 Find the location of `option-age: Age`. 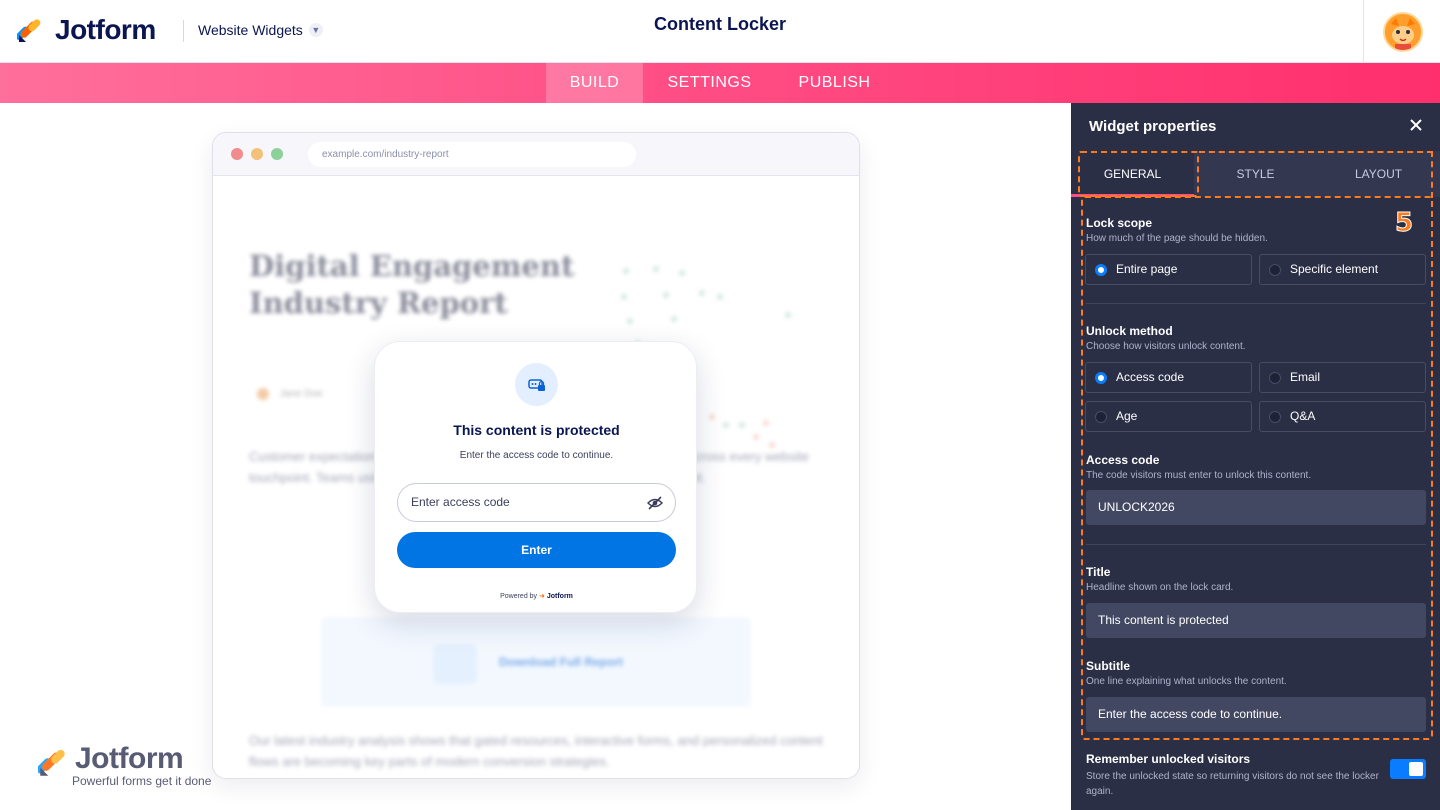

option-age: Age is located at coordinates (1168, 416).